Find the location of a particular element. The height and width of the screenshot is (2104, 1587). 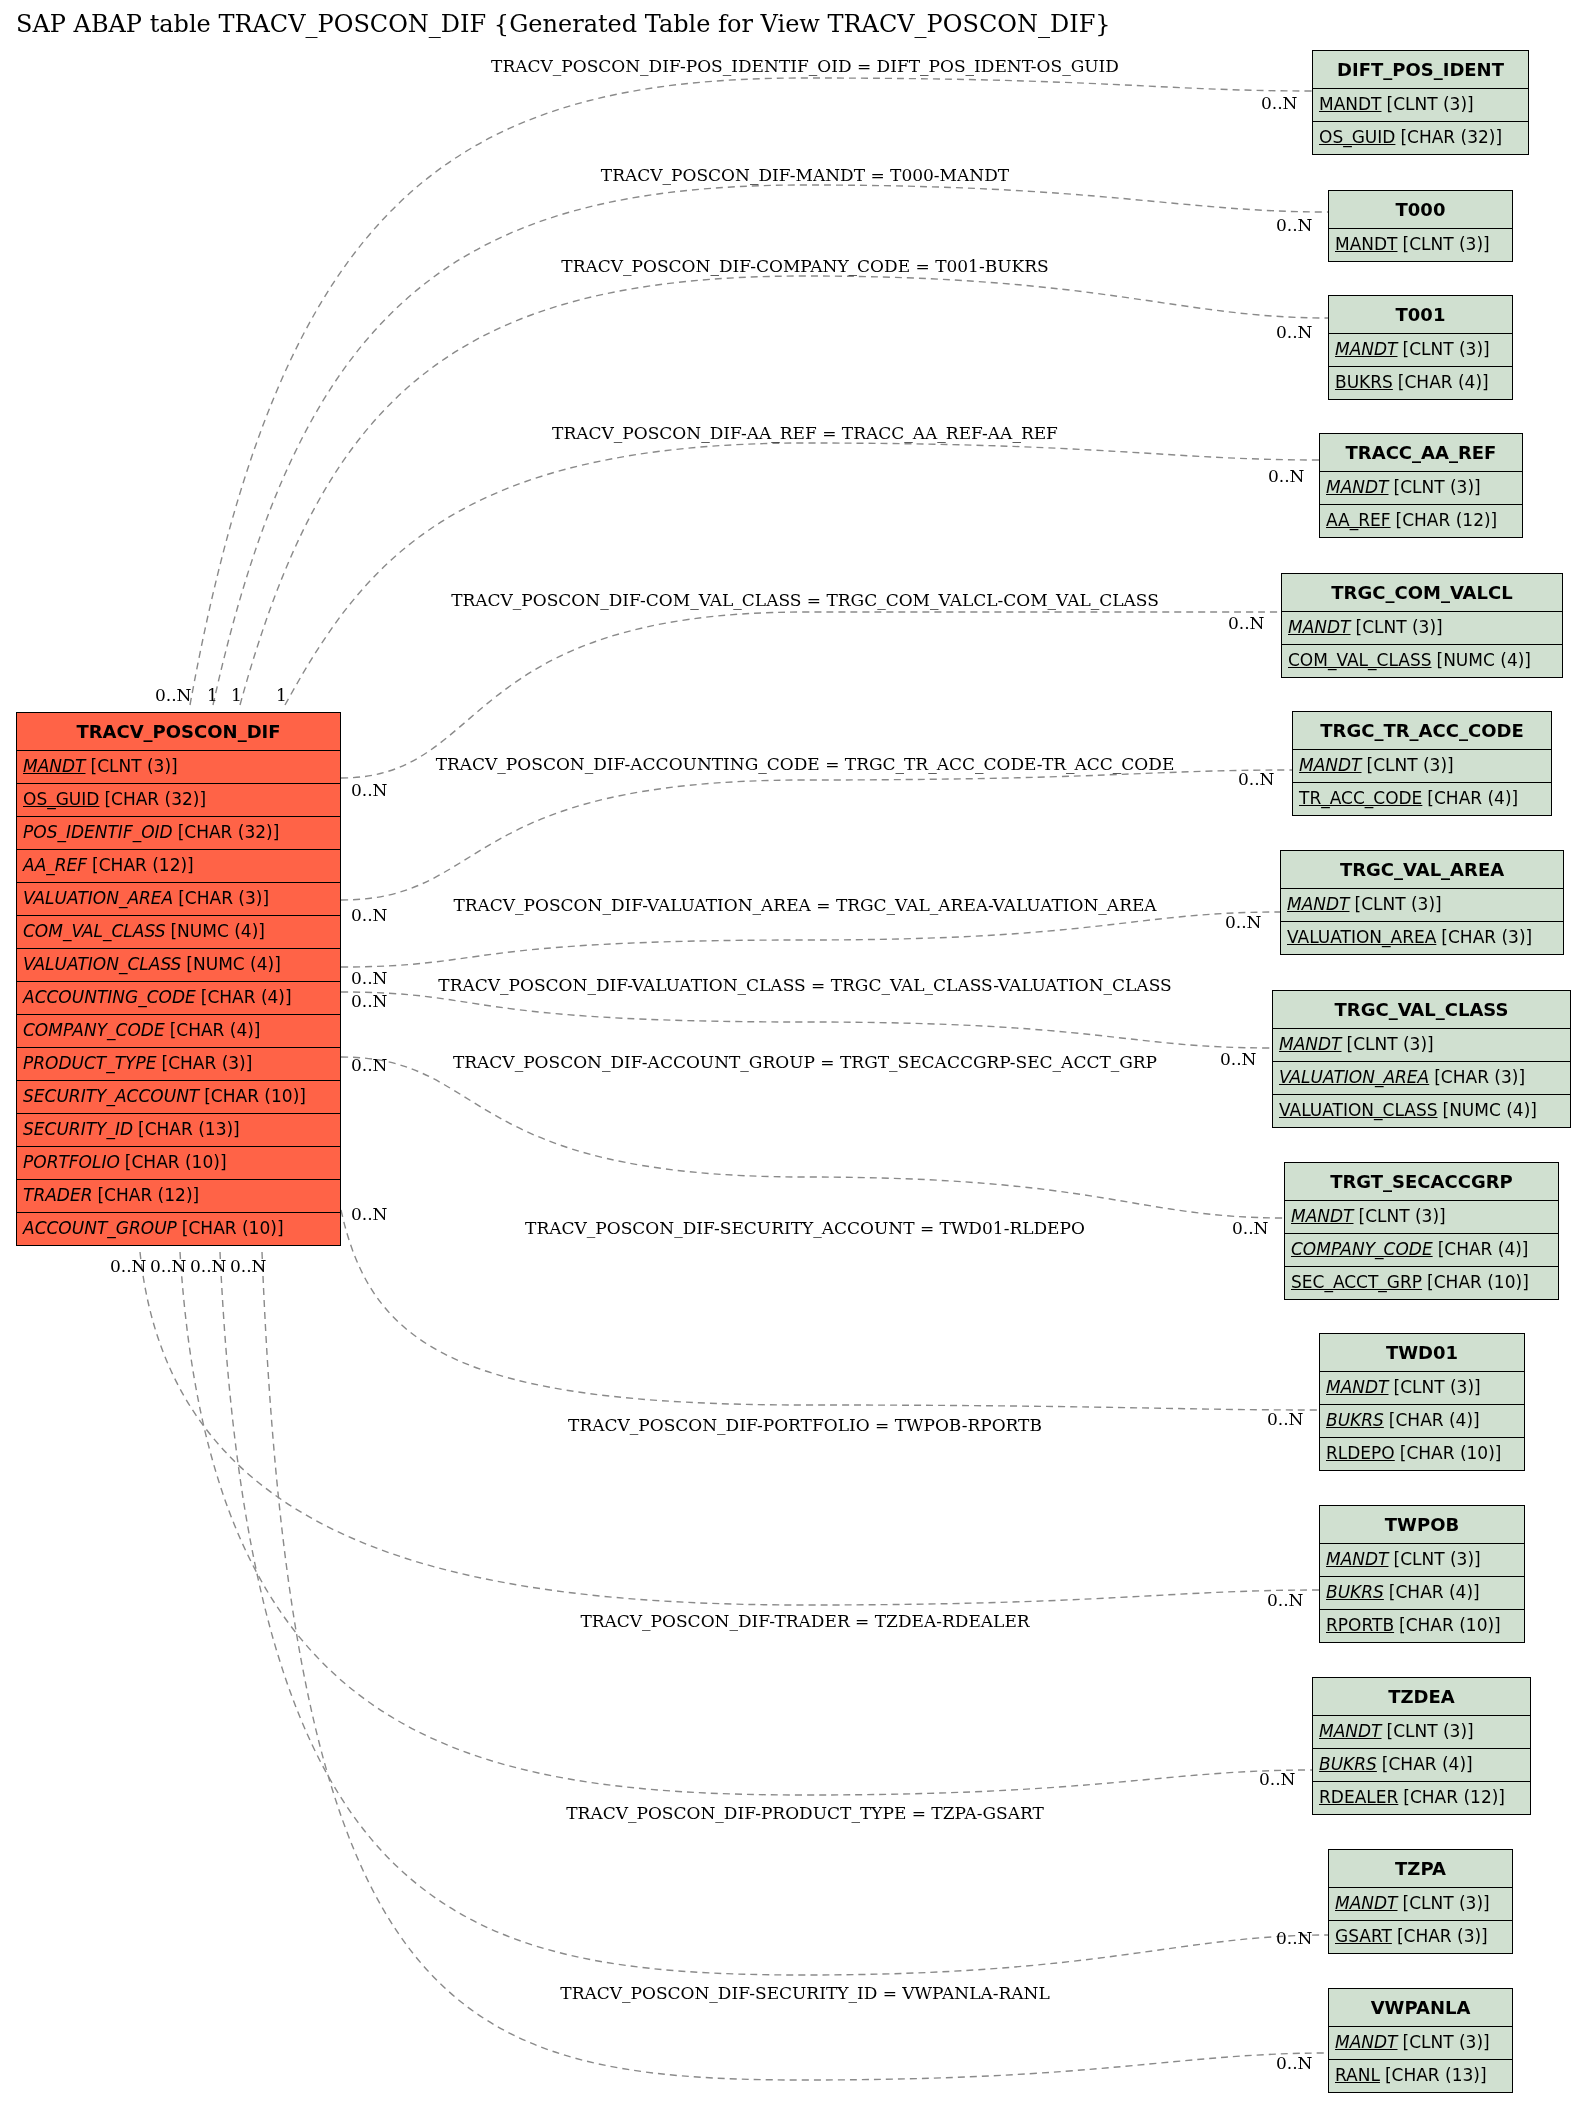

table-title: TRGC_VAL_AREA is located at coordinates (1422, 870).